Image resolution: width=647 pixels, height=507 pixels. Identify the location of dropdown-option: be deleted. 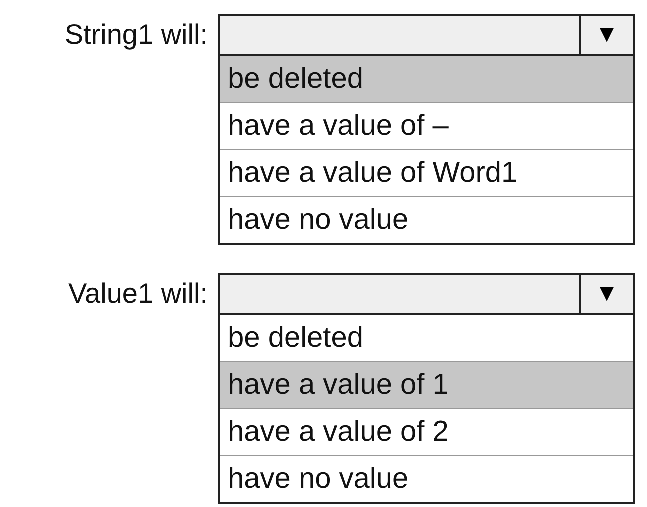
(426, 79).